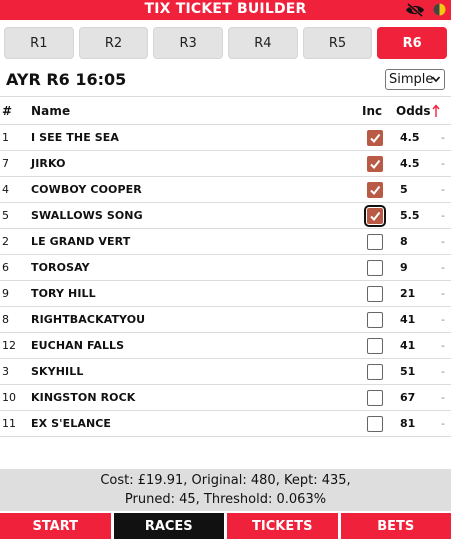 This screenshot has height=539, width=451. I want to click on runner-number: 10, so click(9, 397).